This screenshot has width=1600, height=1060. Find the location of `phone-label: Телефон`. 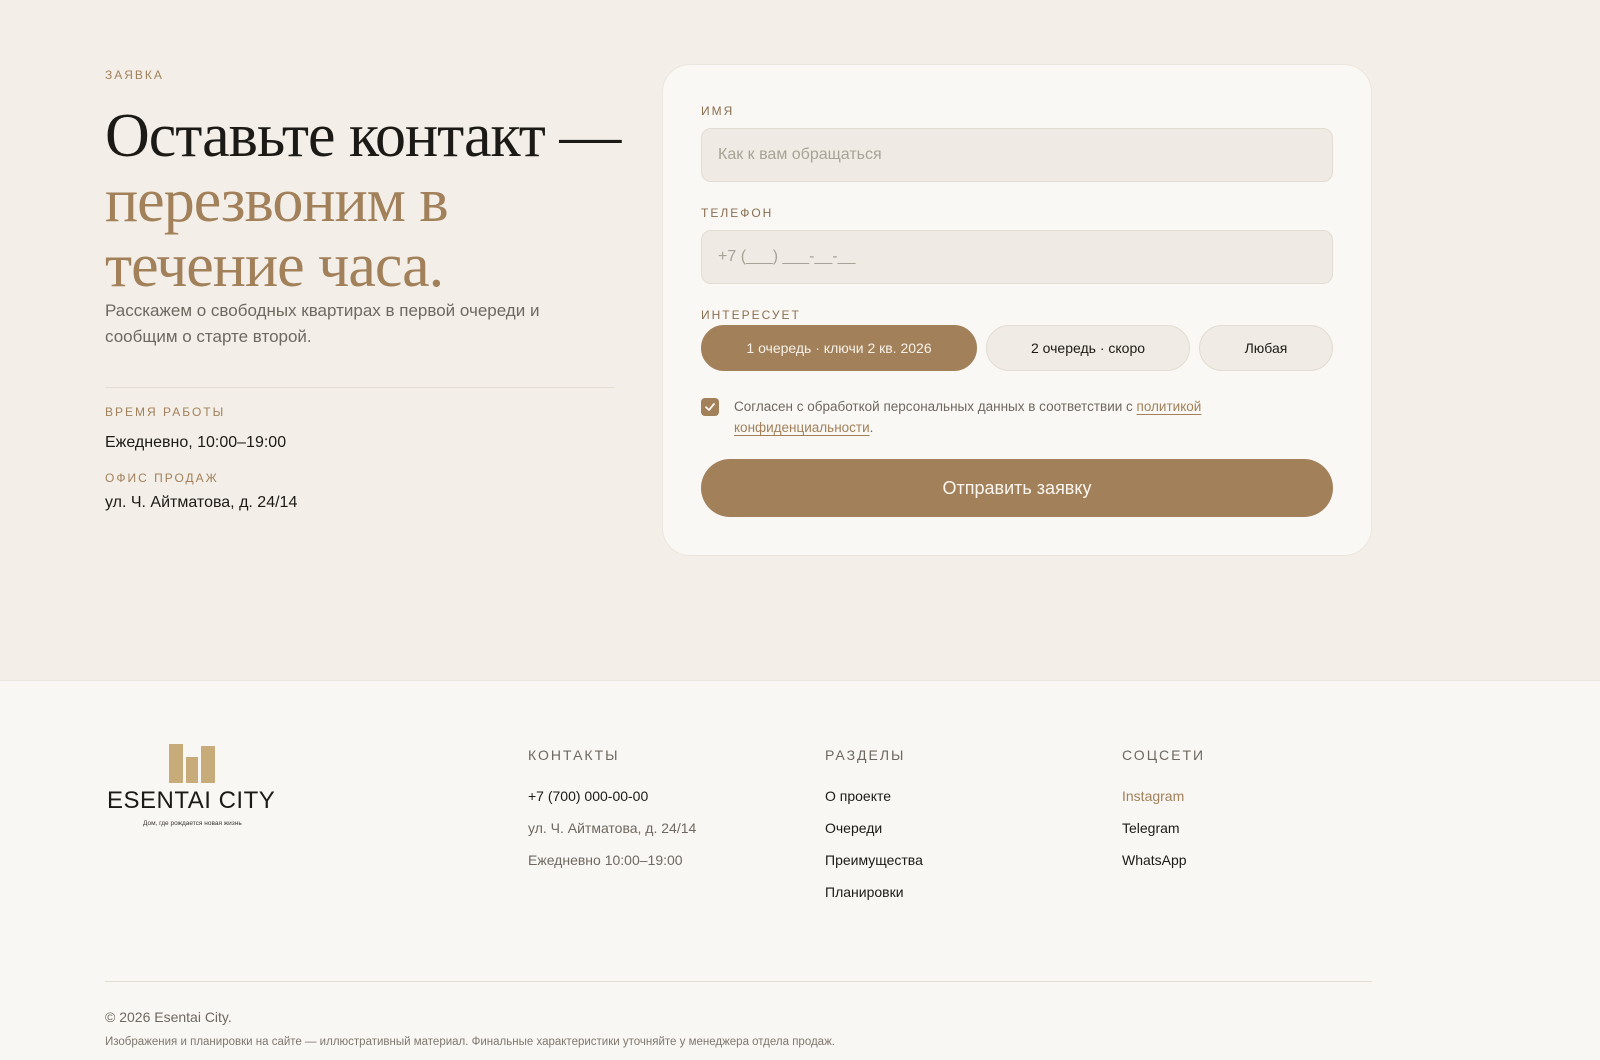

phone-label: Телефон is located at coordinates (737, 213).